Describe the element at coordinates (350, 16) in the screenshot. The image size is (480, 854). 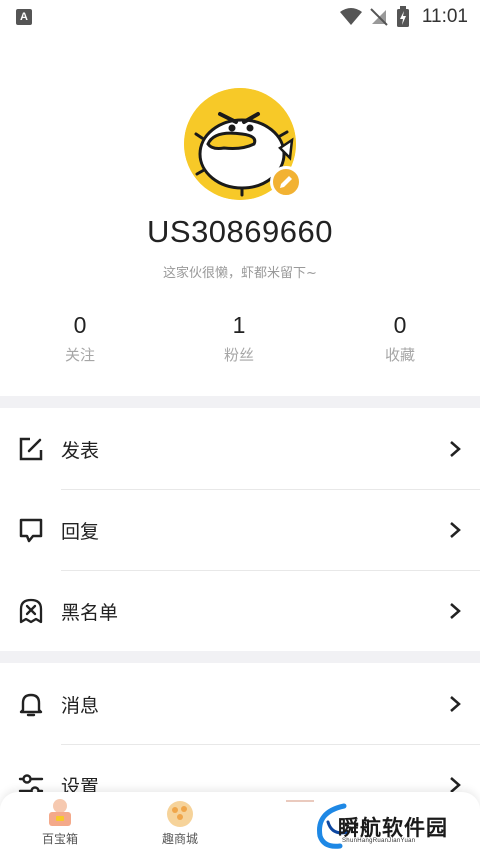
I see `wifi-icon` at that location.